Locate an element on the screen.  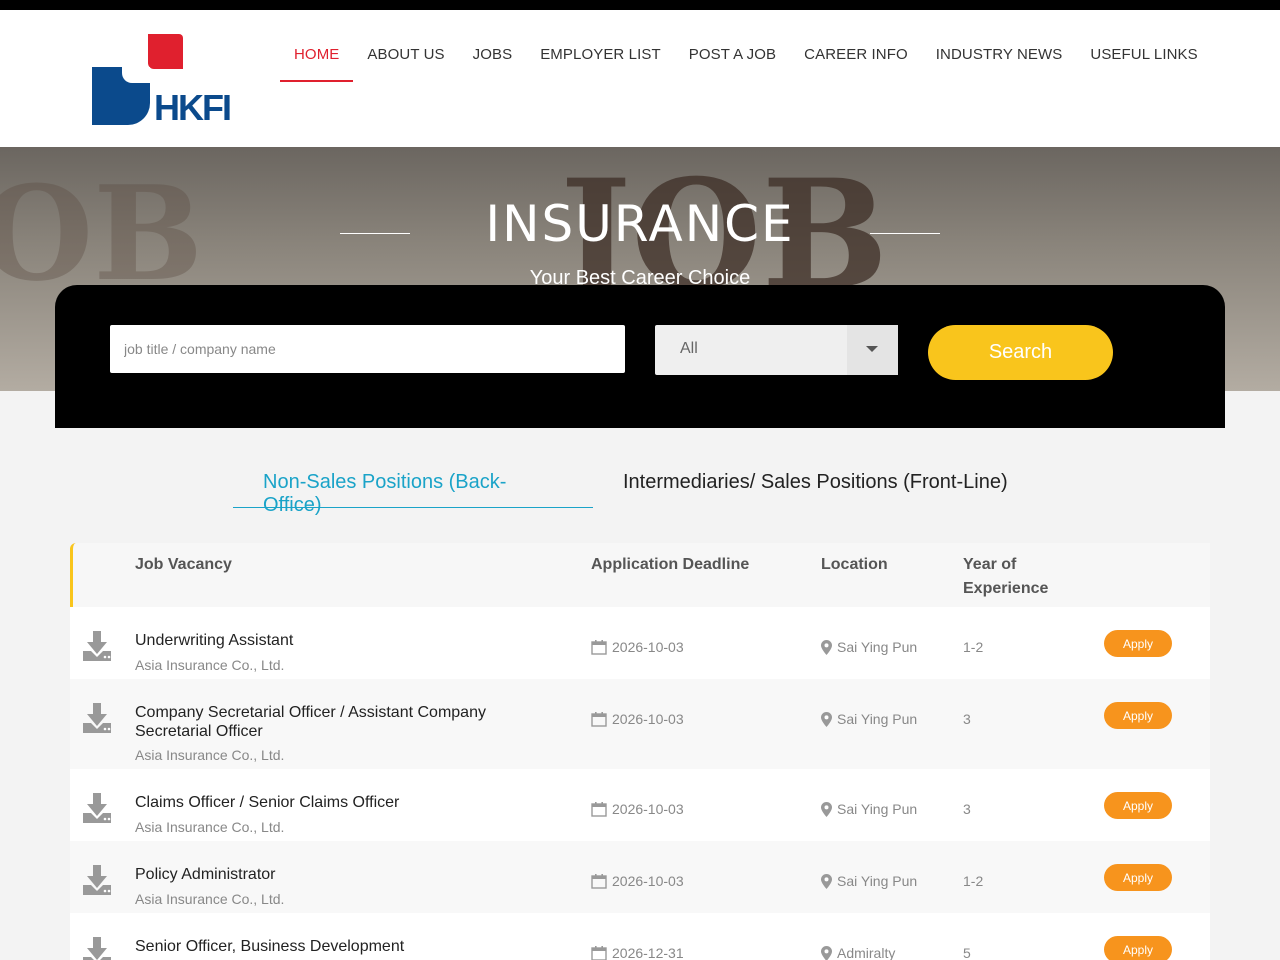
chevron-down-icon is located at coordinates (872, 349).